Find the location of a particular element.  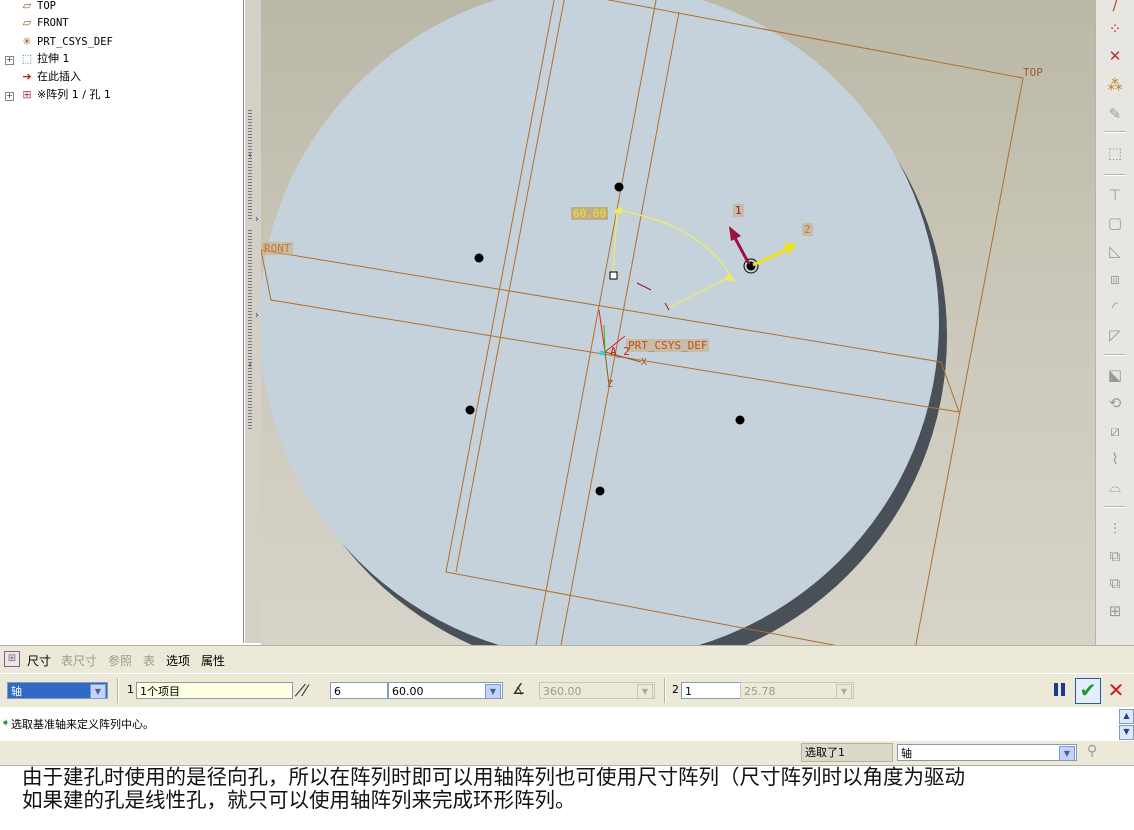

tree-item-front: ▱ FRONT is located at coordinates (44, 23).